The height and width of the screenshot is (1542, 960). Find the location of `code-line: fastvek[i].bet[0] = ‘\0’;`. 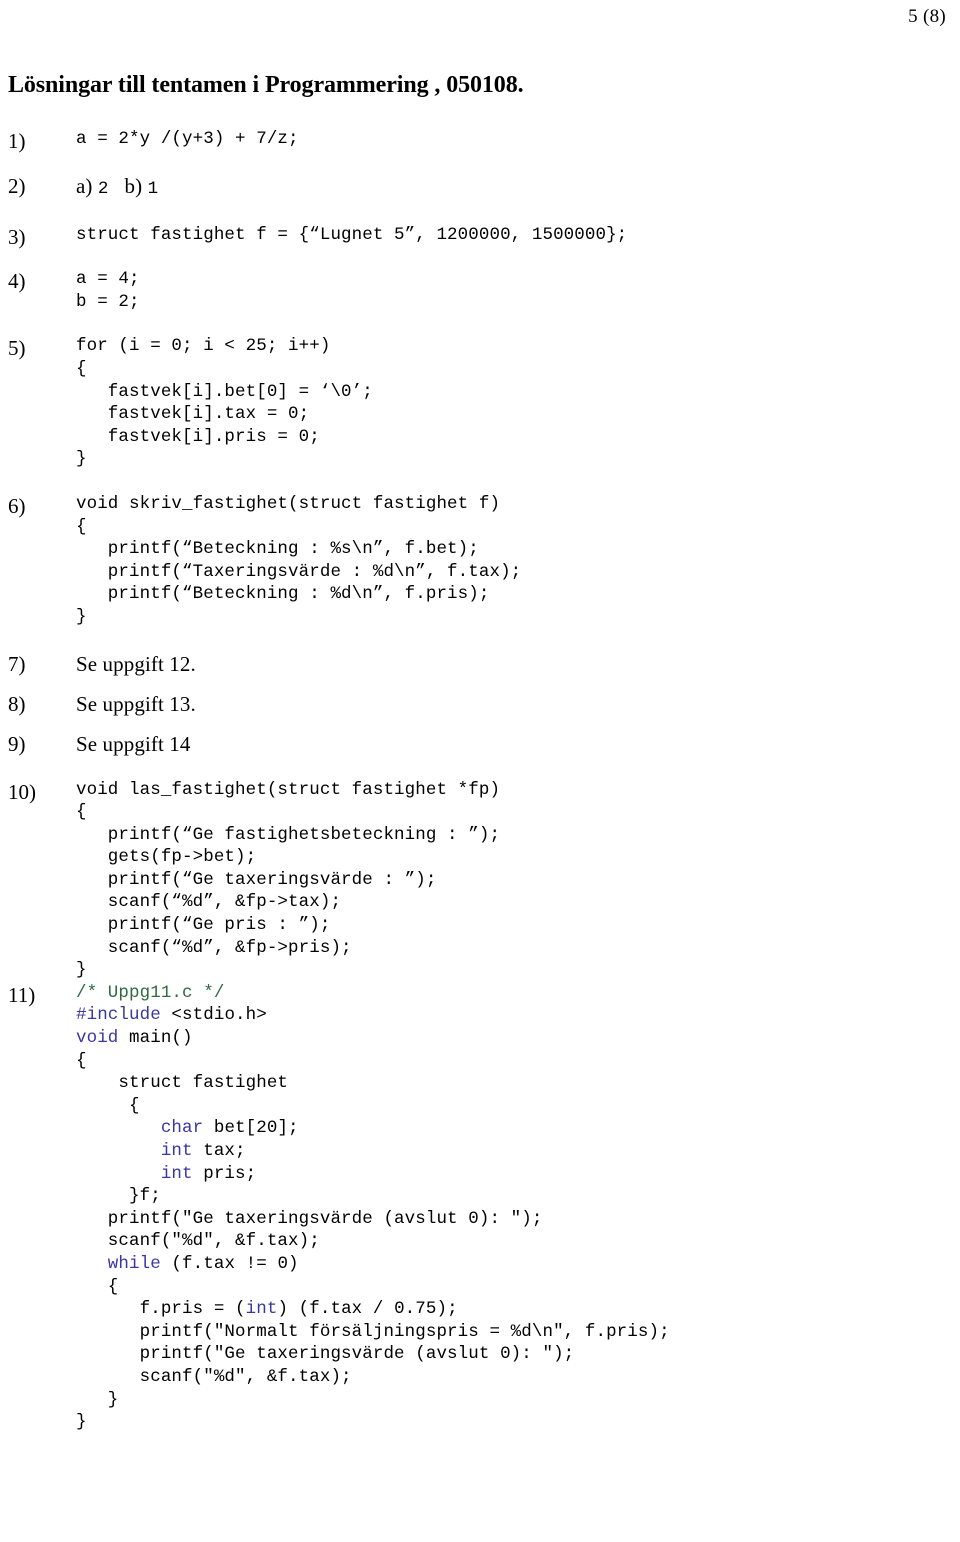

code-line: fastvek[i].bet[0] = ‘\0’; is located at coordinates (518, 392).